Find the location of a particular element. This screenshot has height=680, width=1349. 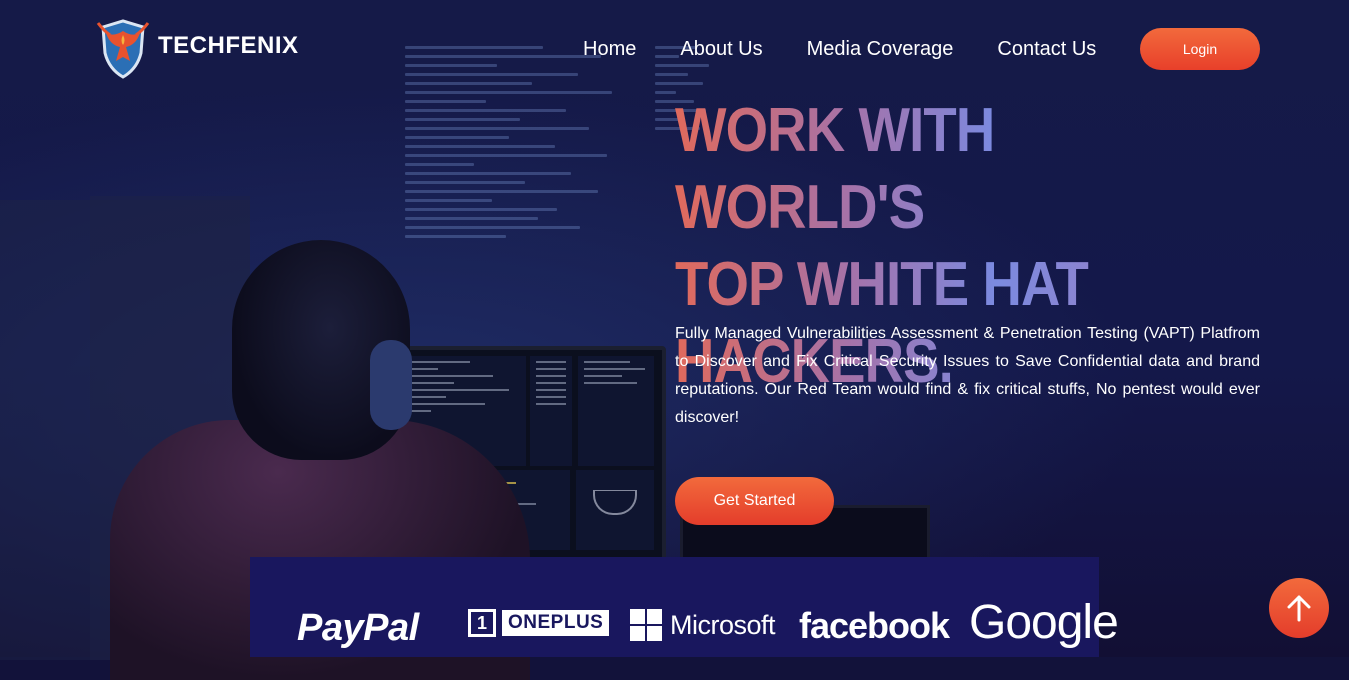

headline-line: WORK WITH WORLD'S is located at coordinates (835, 169).